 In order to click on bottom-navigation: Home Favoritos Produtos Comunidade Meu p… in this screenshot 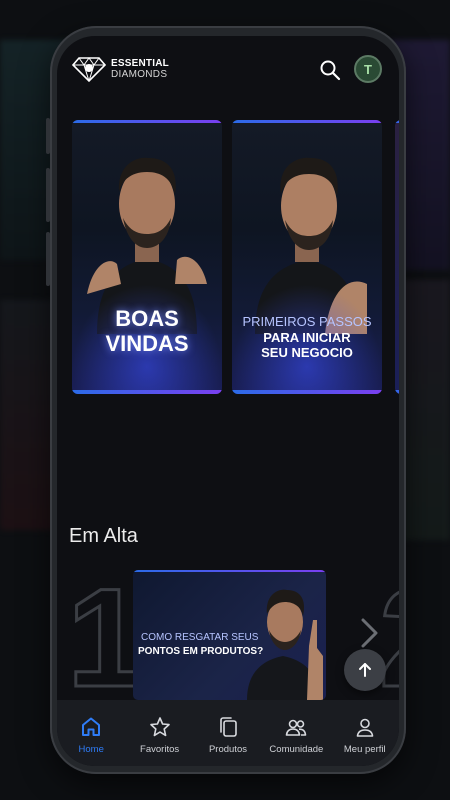, I will do `click(228, 733)`.